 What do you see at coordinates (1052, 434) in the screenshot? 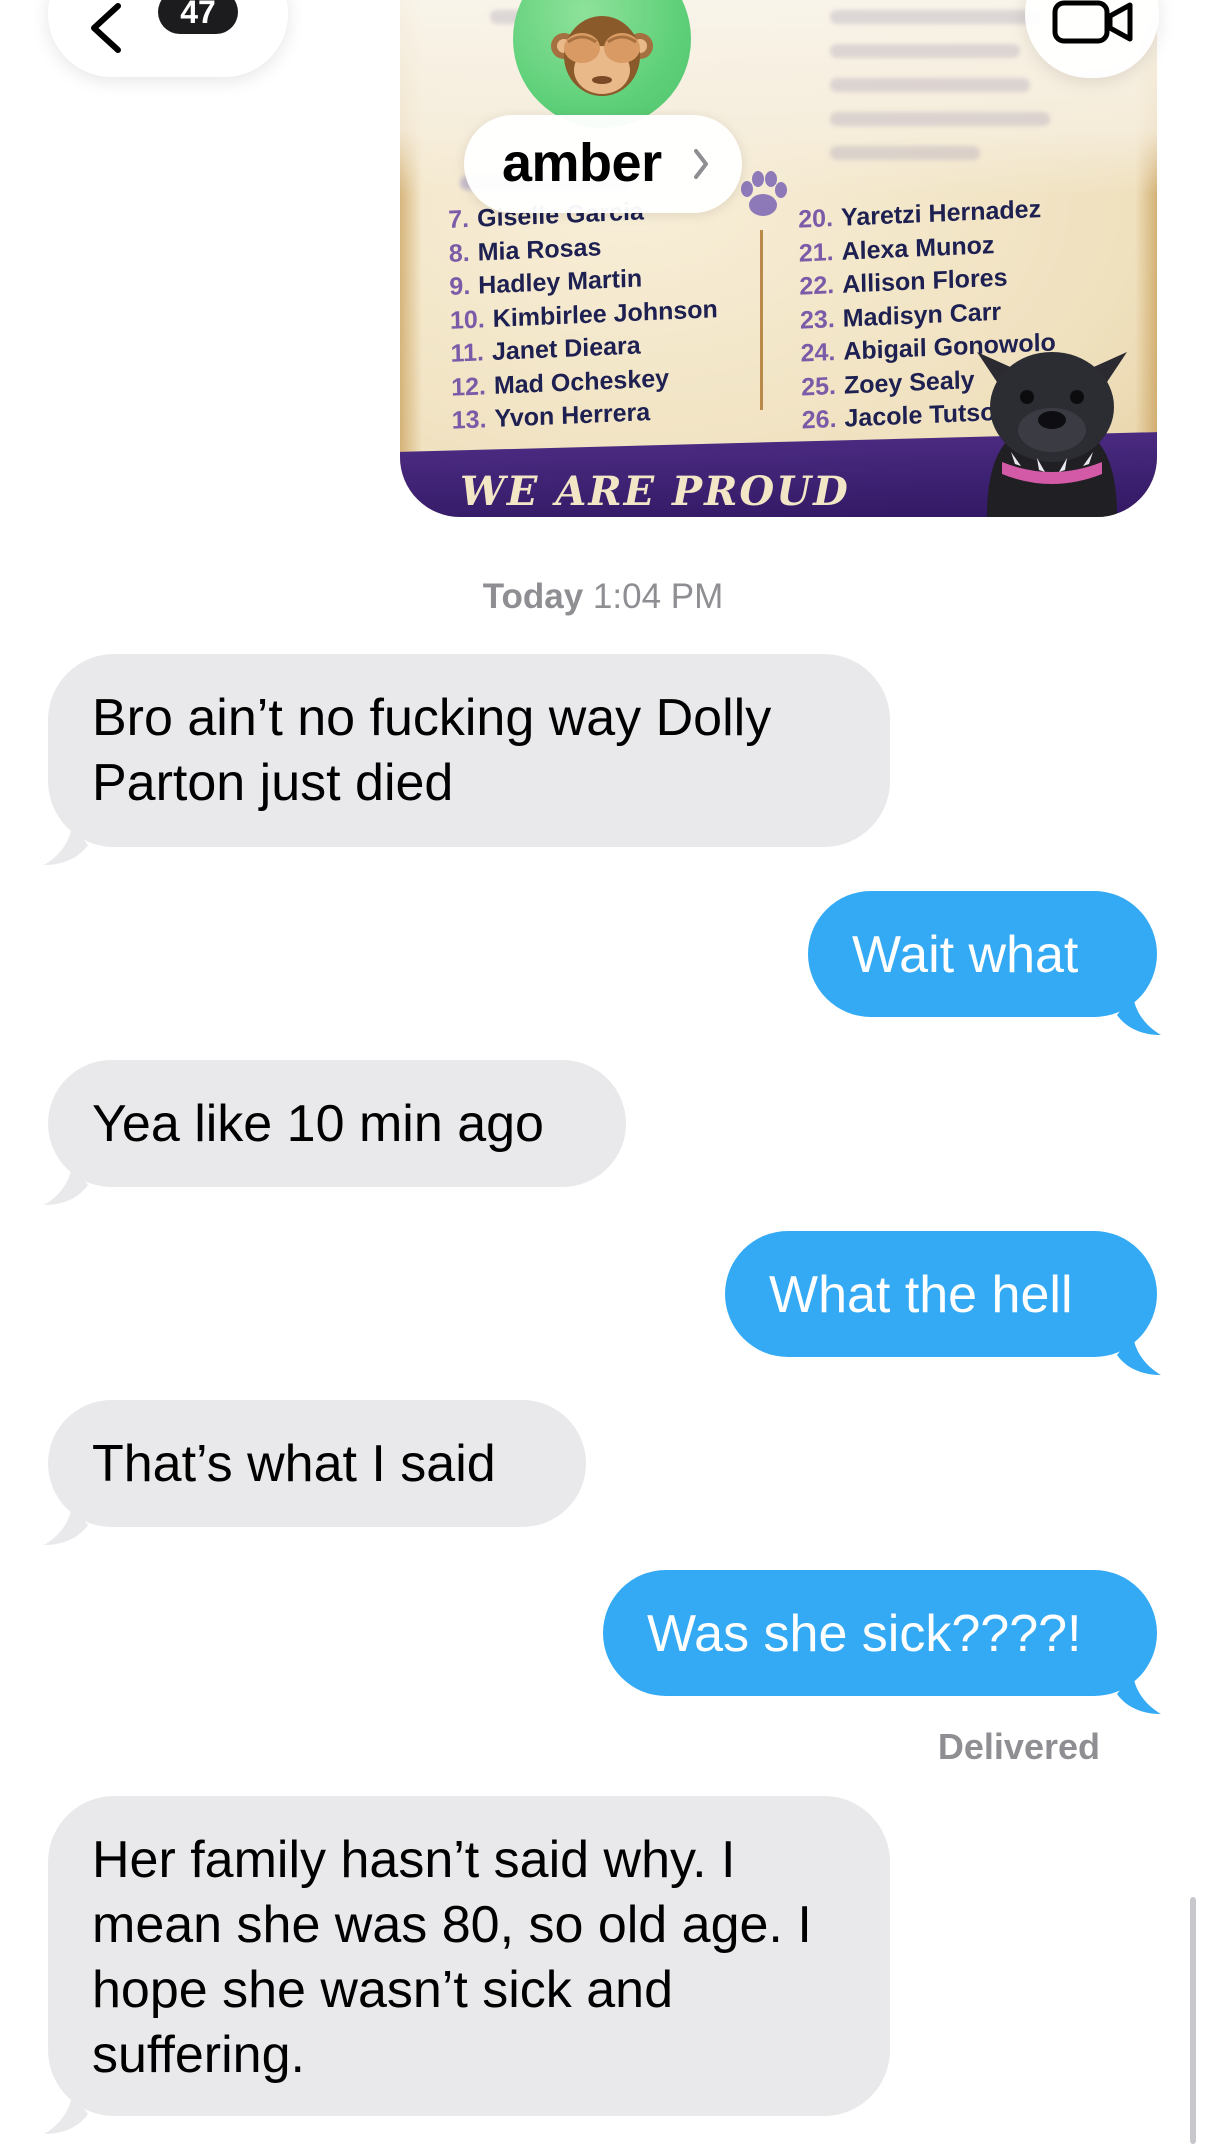
I see `bulldog-mascot-icon` at bounding box center [1052, 434].